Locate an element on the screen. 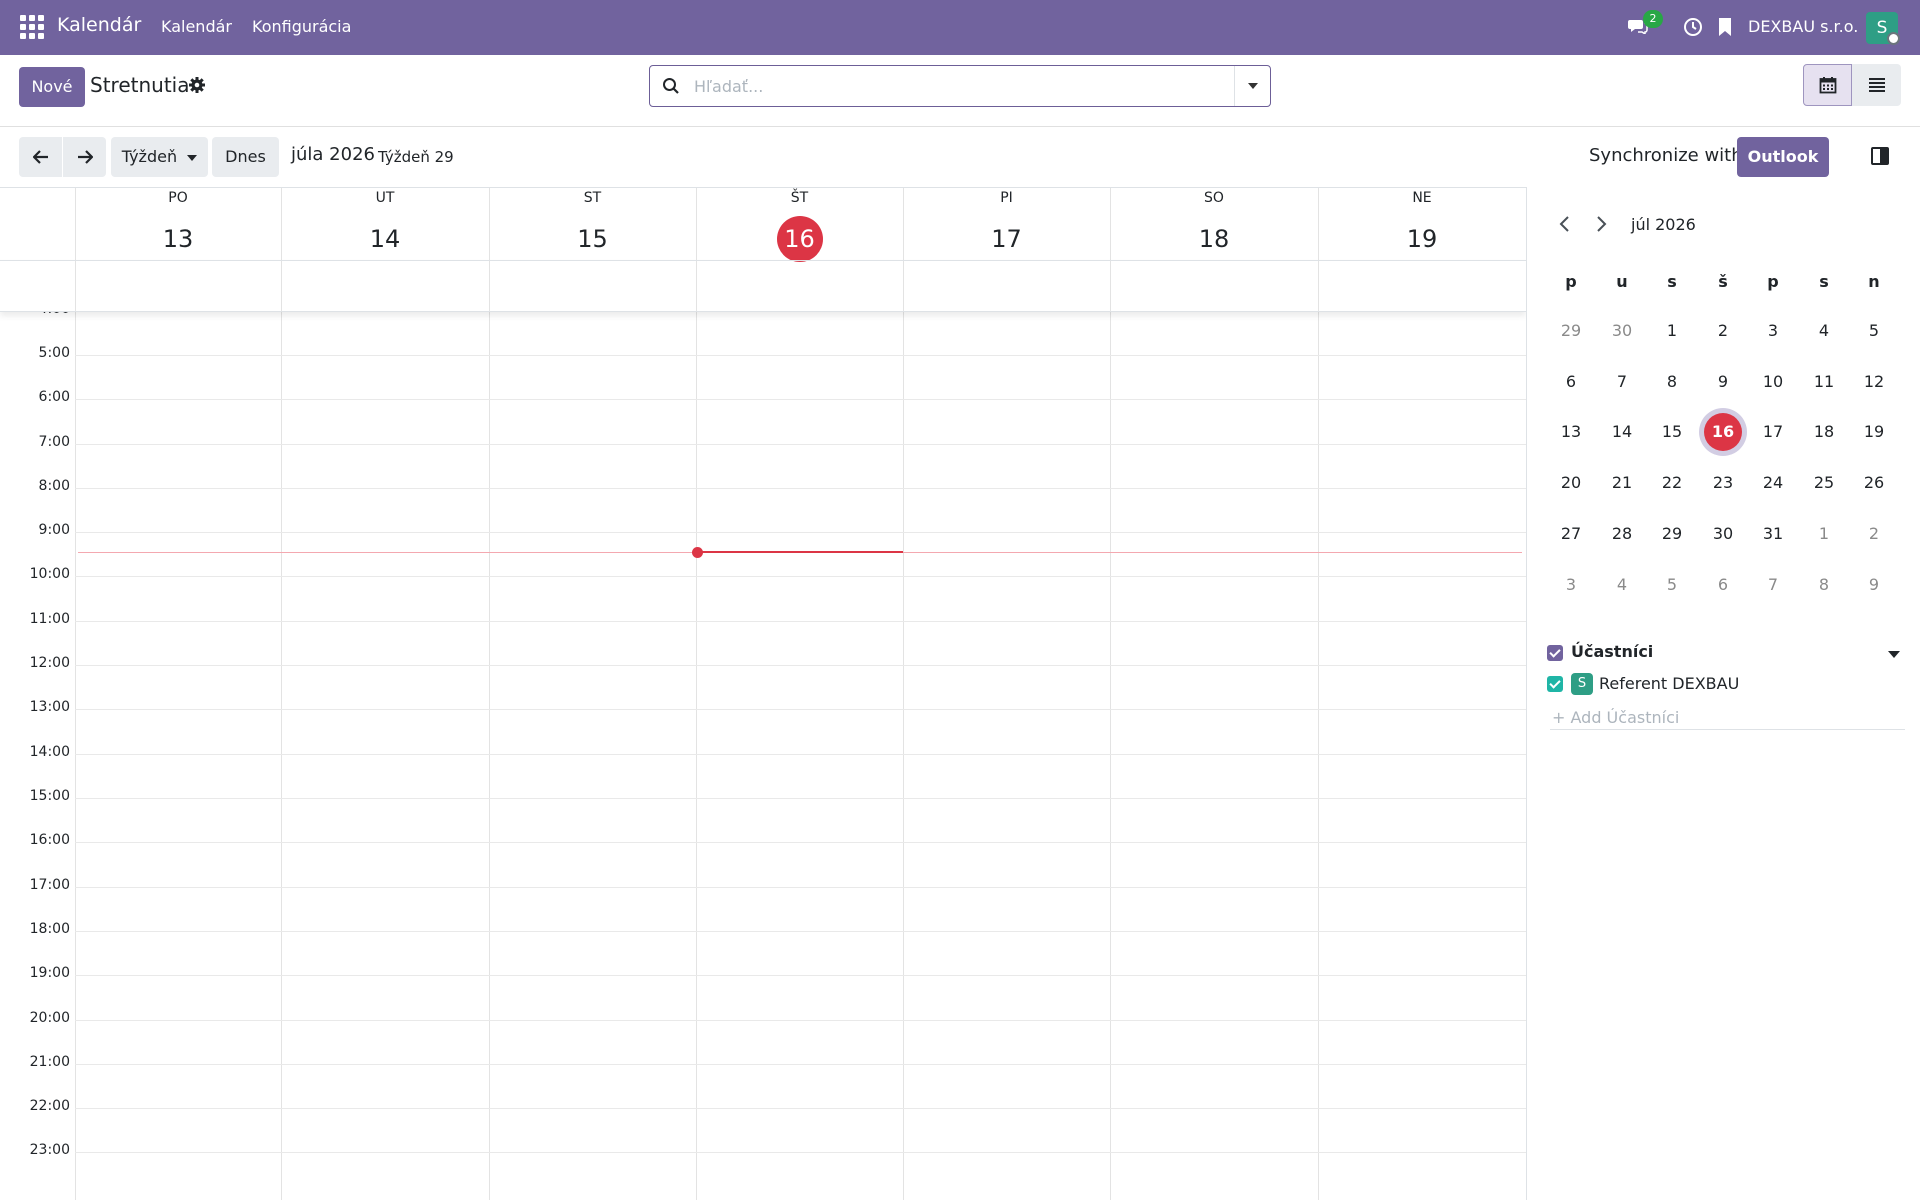 This screenshot has height=1200, width=1920. sidebar-toggle-icon is located at coordinates (1880, 156).